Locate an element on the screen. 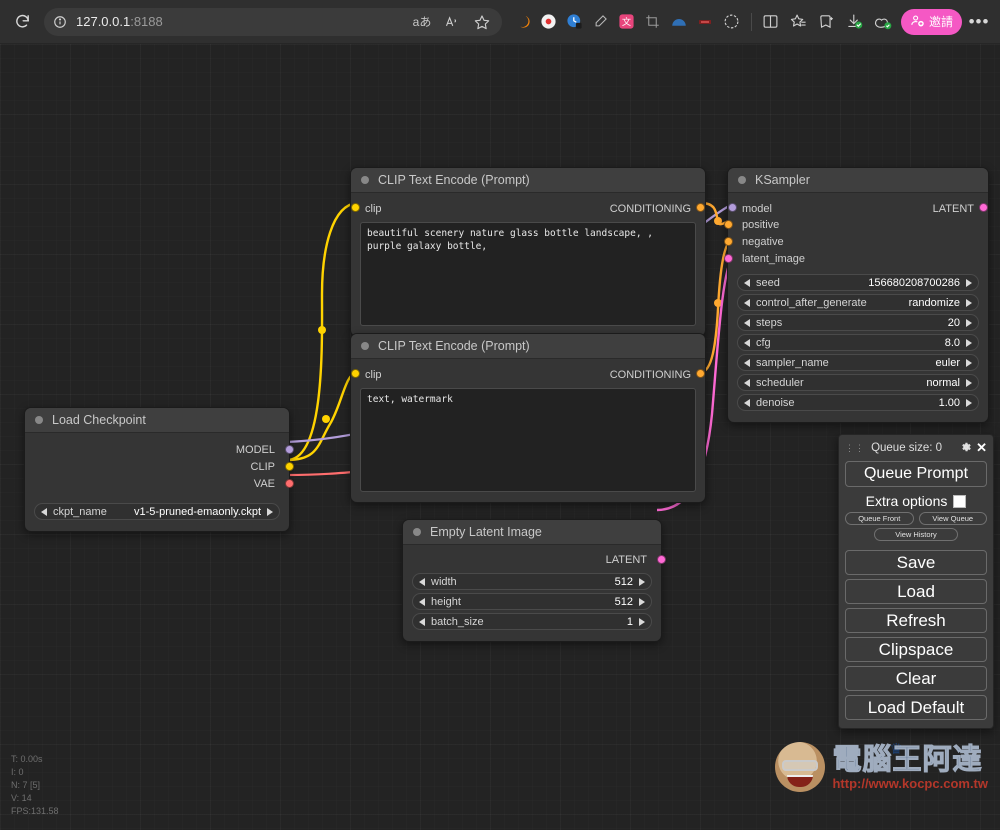 This screenshot has height=830, width=1000. extension-minus-icon is located at coordinates (705, 22).